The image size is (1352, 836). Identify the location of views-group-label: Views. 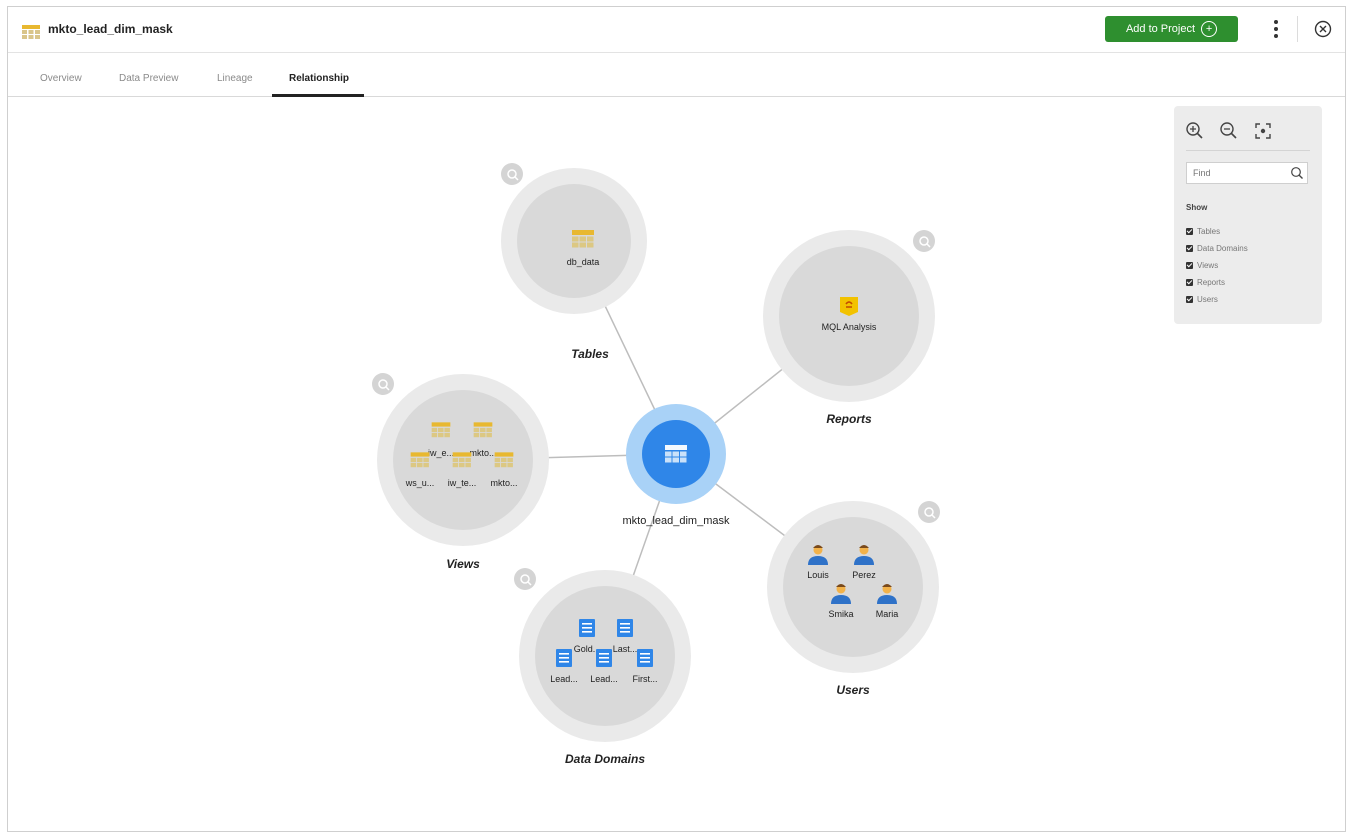
(463, 564).